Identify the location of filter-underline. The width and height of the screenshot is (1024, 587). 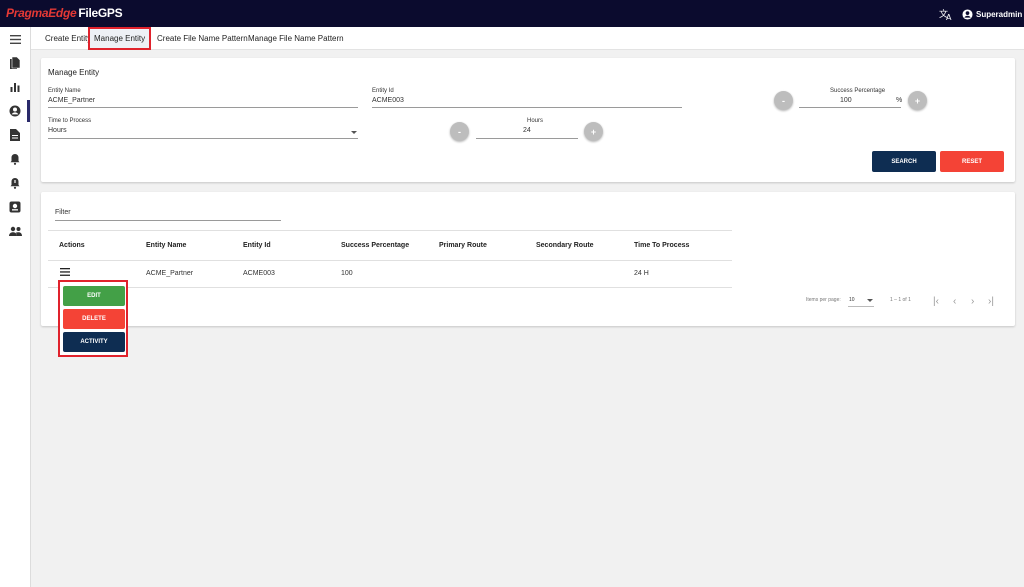
(168, 220).